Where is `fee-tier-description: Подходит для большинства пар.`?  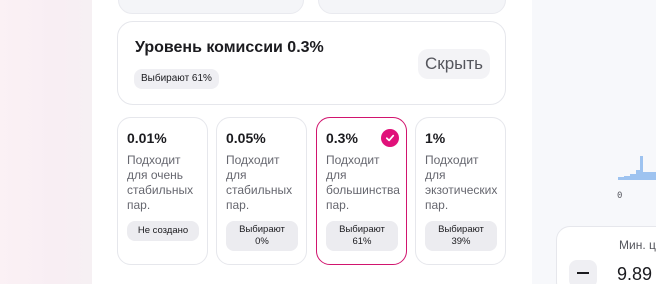
fee-tier-description: Подходит для большинства пар. is located at coordinates (363, 182).